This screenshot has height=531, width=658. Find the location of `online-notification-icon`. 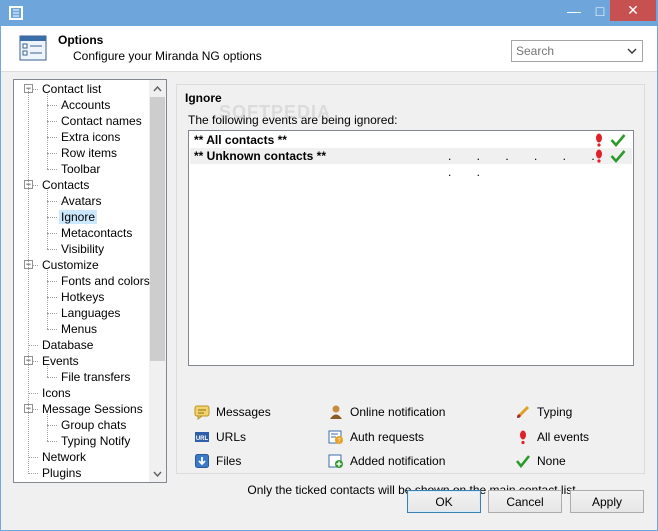

online-notification-icon is located at coordinates (336, 412).